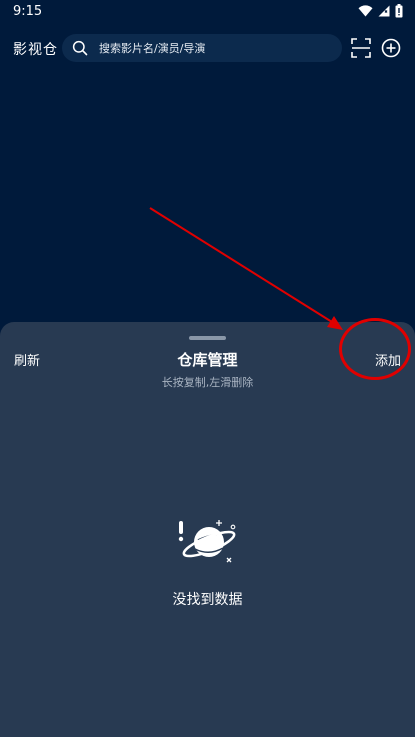  I want to click on empty-state-text: 没找到数据, so click(207, 600).